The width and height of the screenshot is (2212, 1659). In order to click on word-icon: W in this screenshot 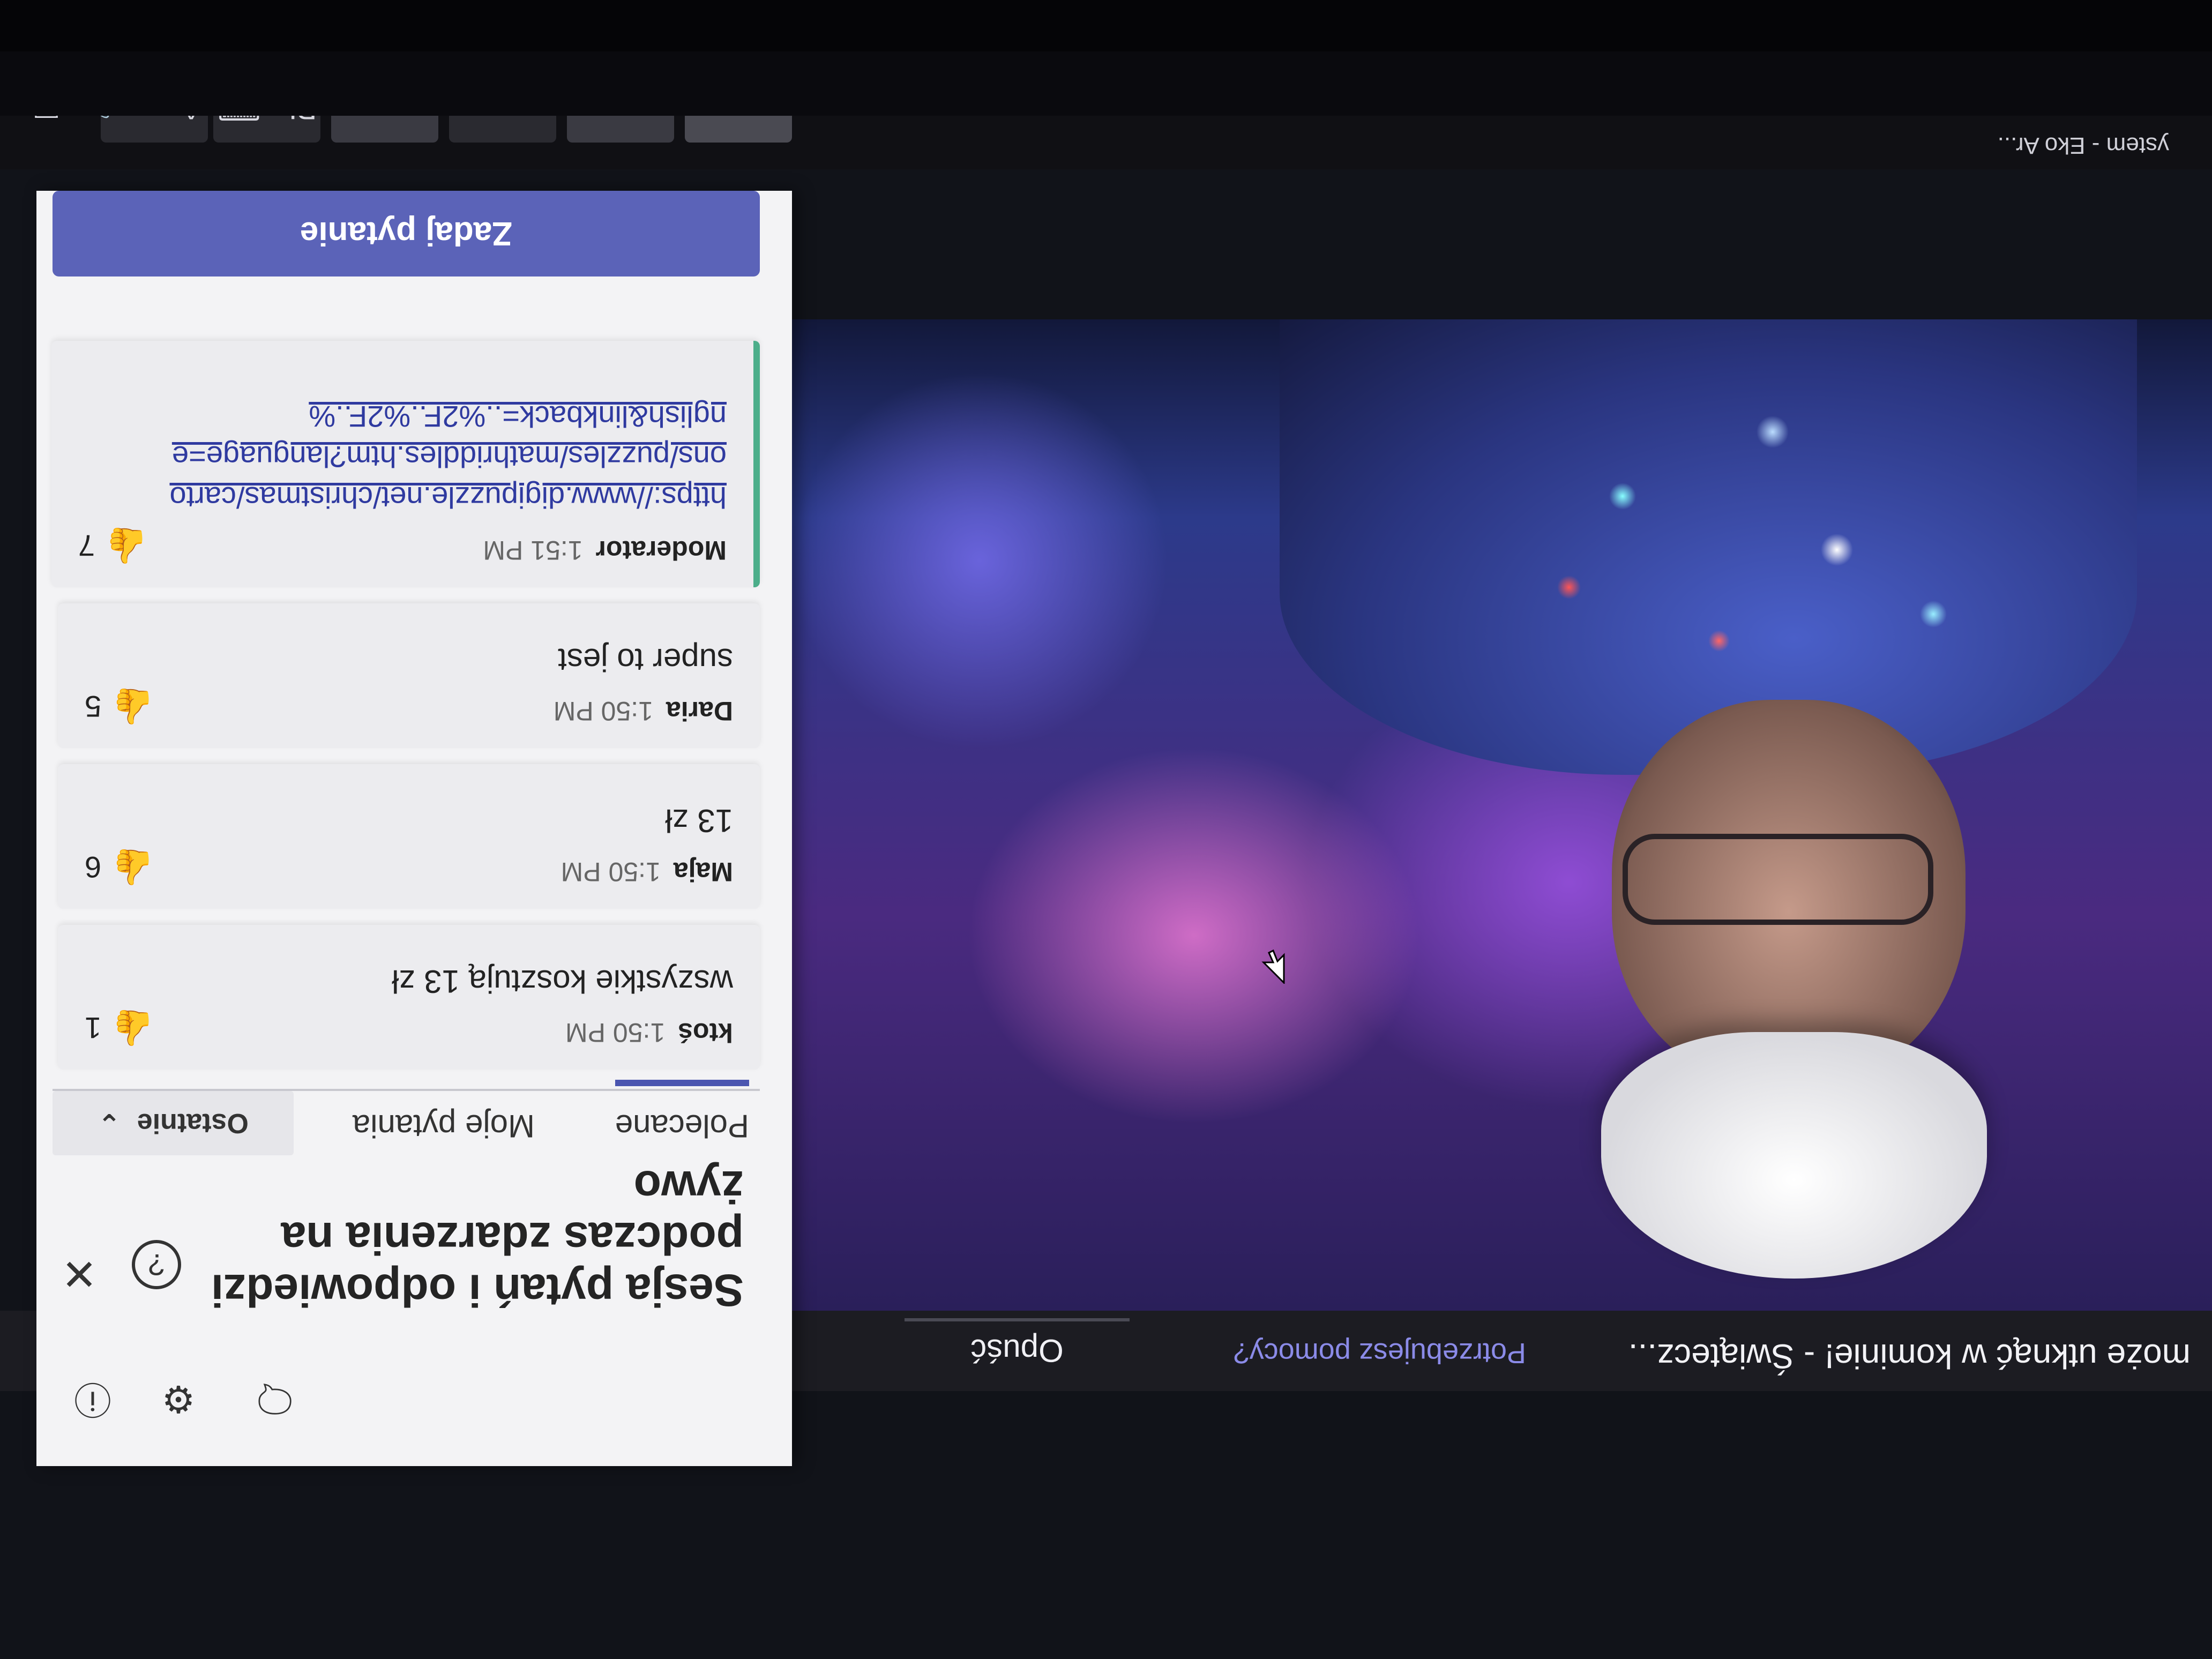, I will do `click(738, 129)`.